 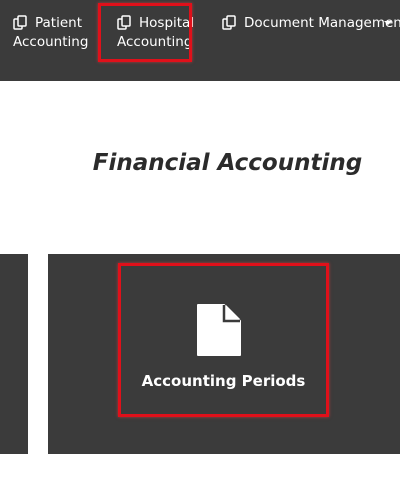 I want to click on nav-item-document-management: Document Management, so click(x=311, y=23).